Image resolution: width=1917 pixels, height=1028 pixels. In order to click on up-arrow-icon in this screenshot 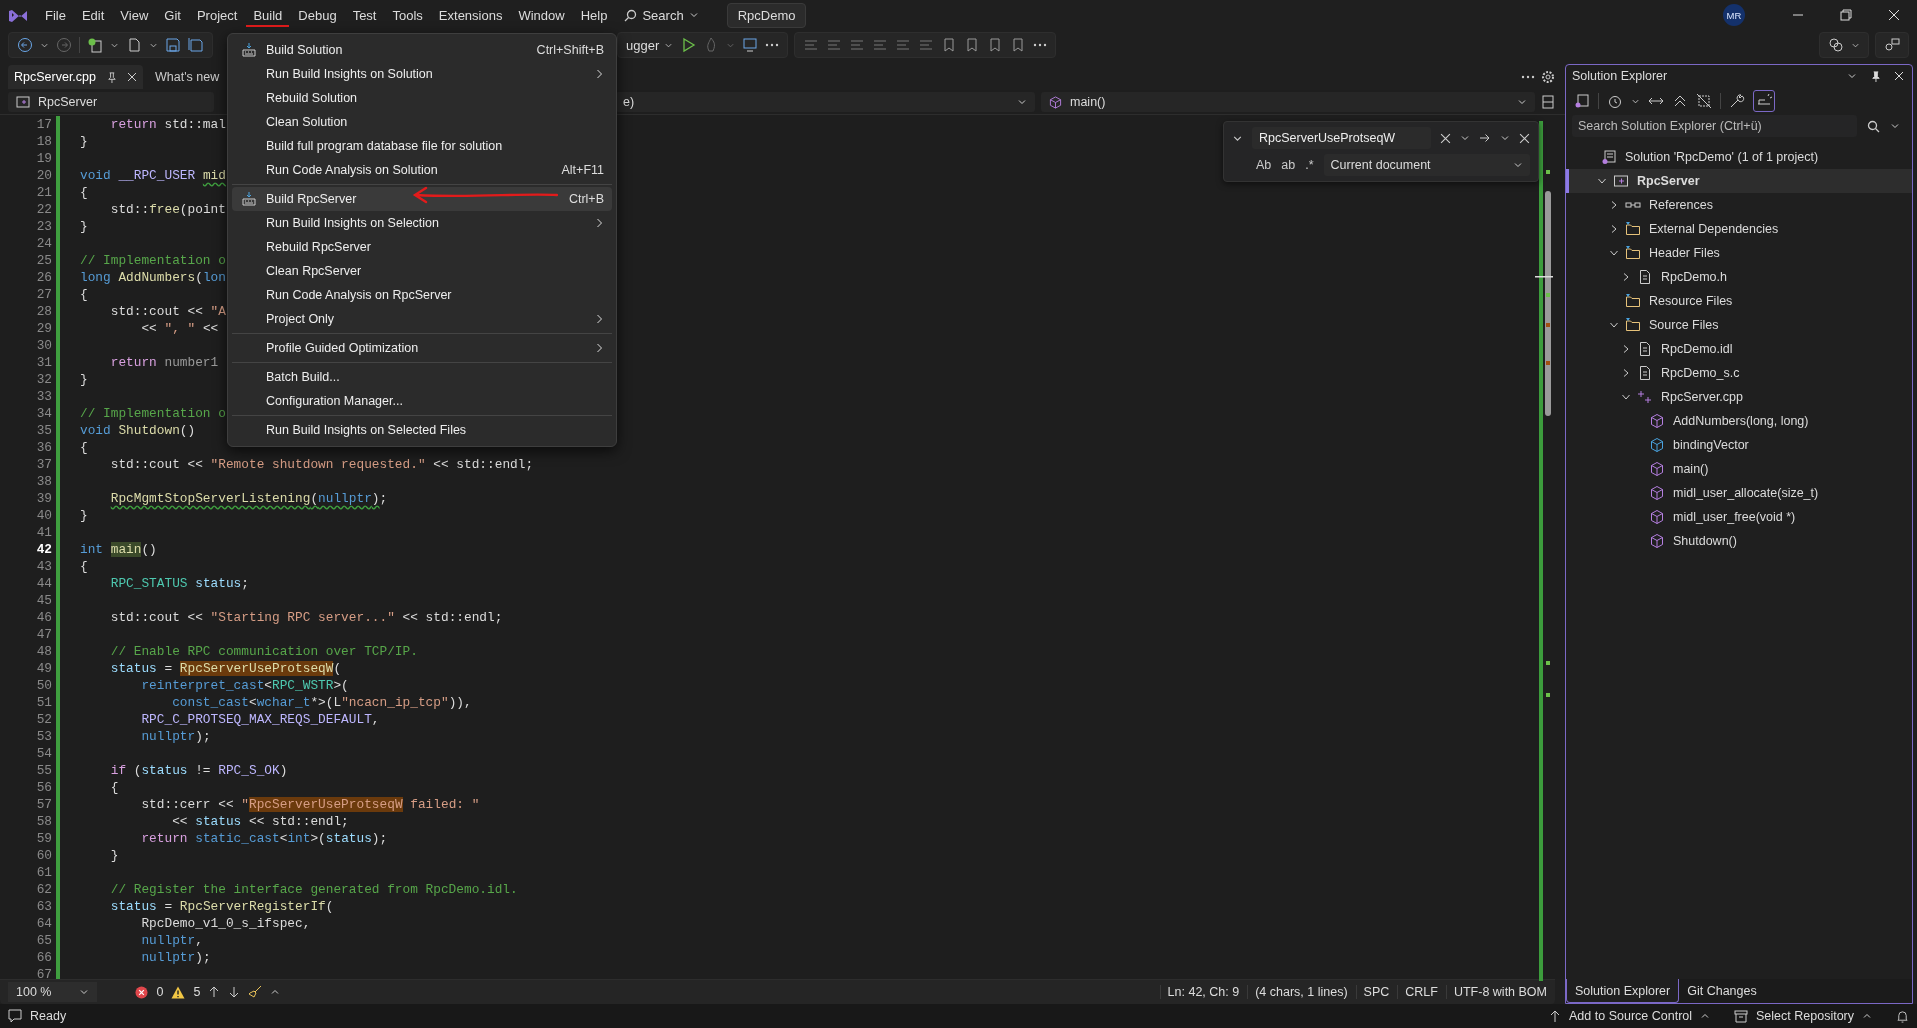, I will do `click(214, 992)`.